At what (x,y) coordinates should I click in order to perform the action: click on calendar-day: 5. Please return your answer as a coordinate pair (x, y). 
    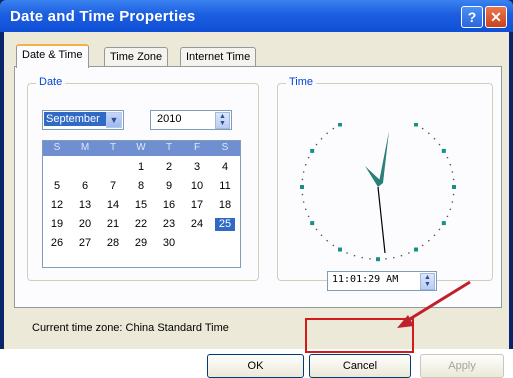
    Looking at the image, I should click on (57, 186).